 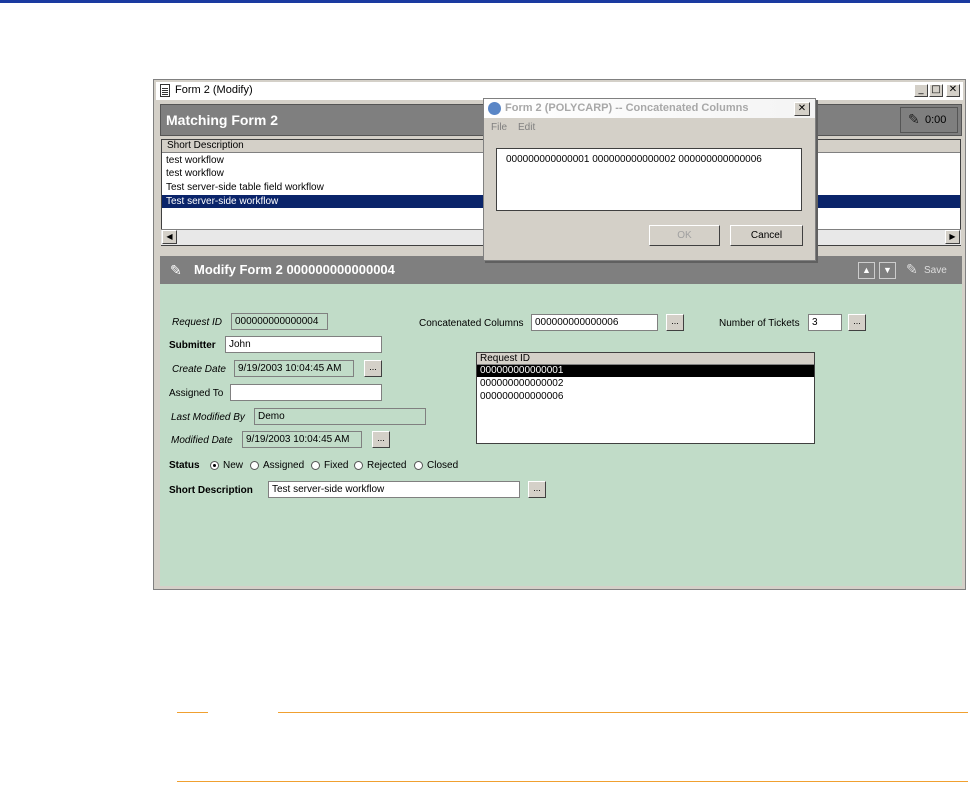 What do you see at coordinates (165, 90) in the screenshot?
I see `form-icon` at bounding box center [165, 90].